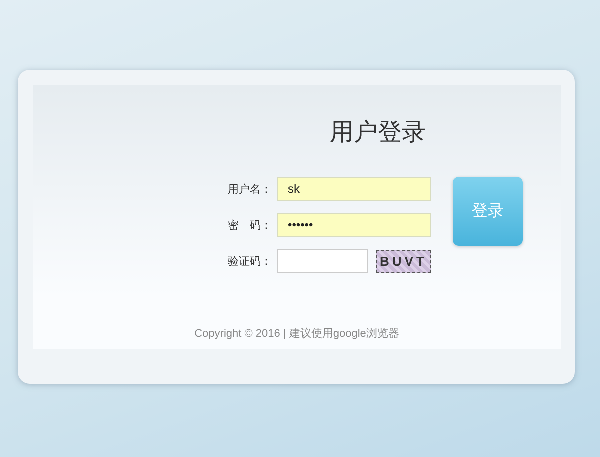  Describe the element at coordinates (250, 261) in the screenshot. I see `field-label: 验证码：` at that location.